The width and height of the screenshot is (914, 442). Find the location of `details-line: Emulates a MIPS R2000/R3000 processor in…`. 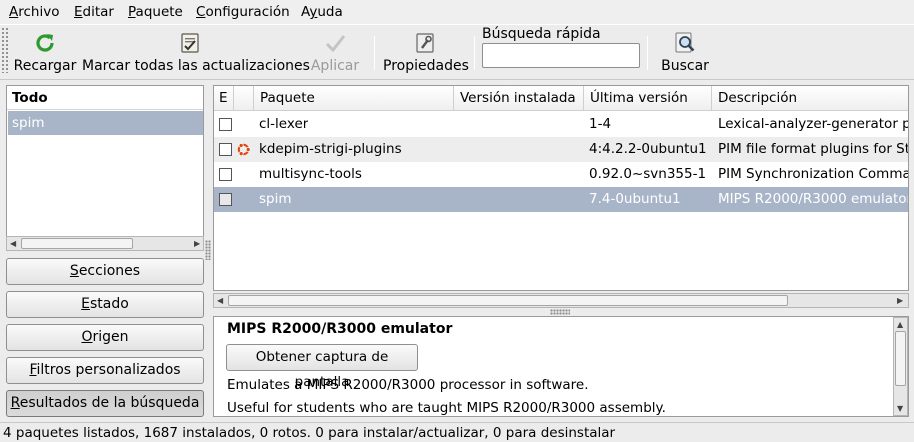

details-line: Emulates a MIPS R2000/R3000 processor in… is located at coordinates (408, 385).